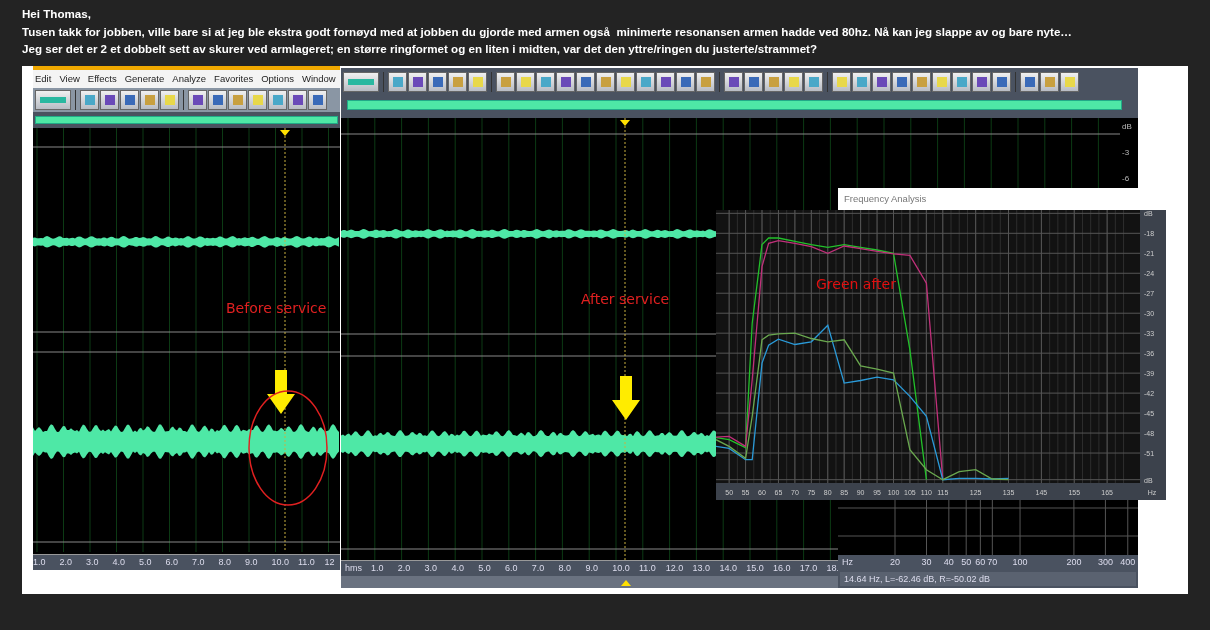  I want to click on time-label: 16.0, so click(782, 567).